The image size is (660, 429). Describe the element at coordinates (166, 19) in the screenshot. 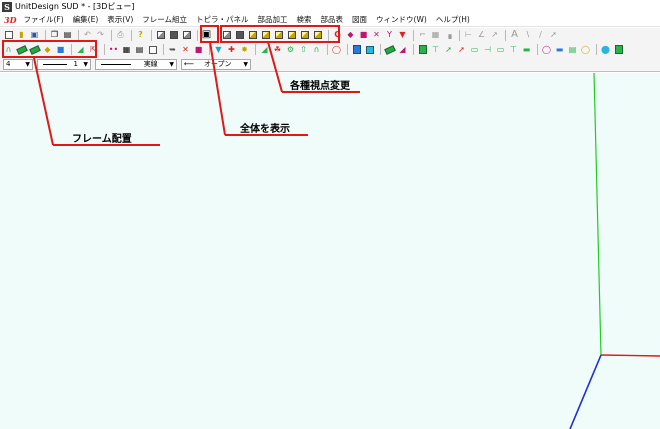

I see `menu-frame-assembly: フレーム組立` at that location.